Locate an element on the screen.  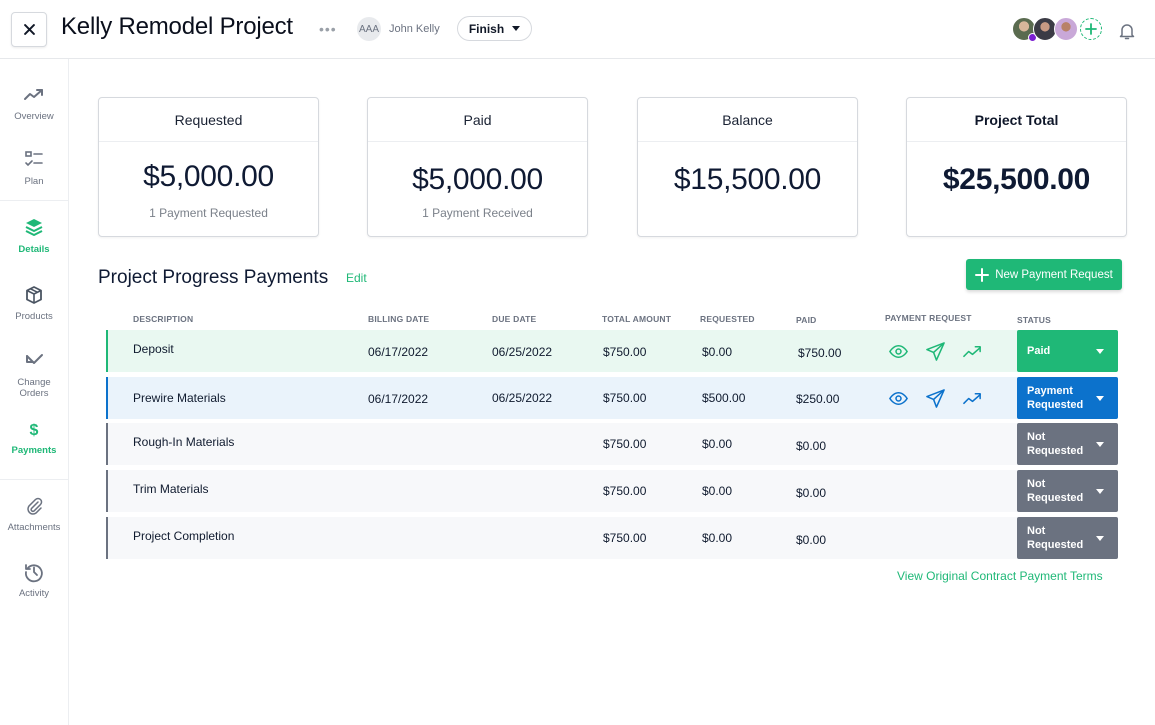
column-header-total-amount: TOTAL AMOUNT is located at coordinates (637, 319).